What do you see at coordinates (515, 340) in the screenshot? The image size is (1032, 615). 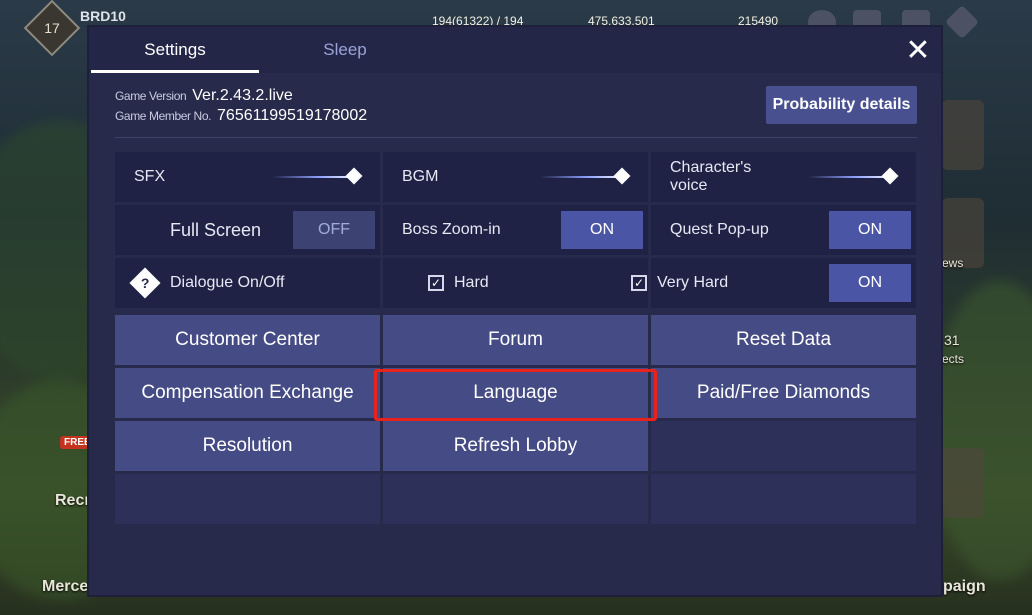 I see `forum-button: Forum` at bounding box center [515, 340].